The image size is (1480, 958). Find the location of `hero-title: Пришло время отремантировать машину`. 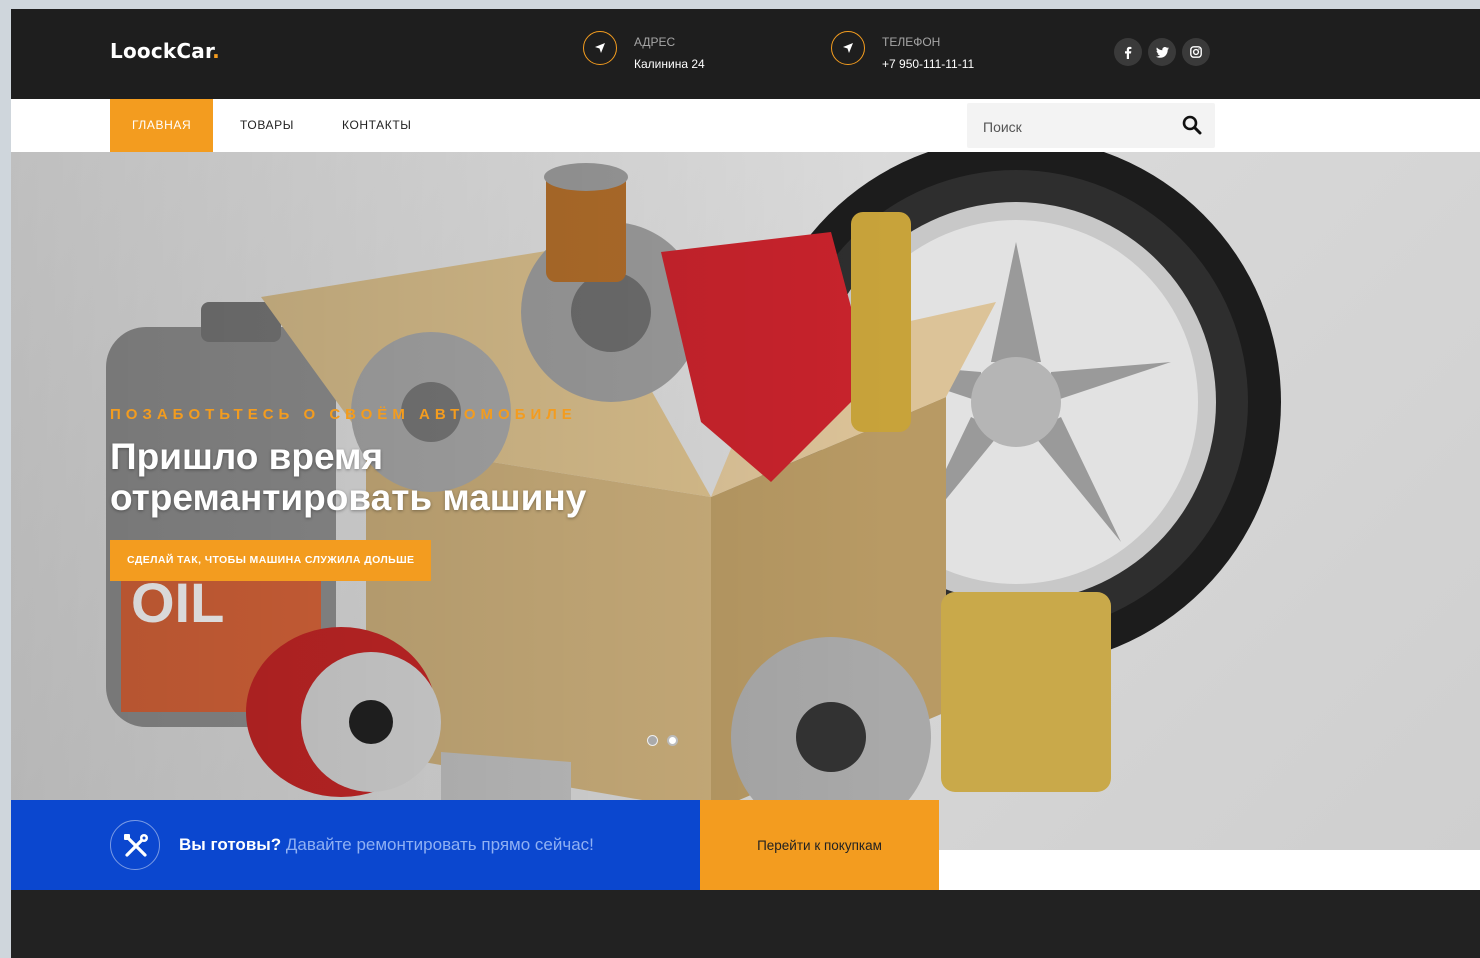

hero-title: Пришло время отремантировать машину is located at coordinates (390, 477).